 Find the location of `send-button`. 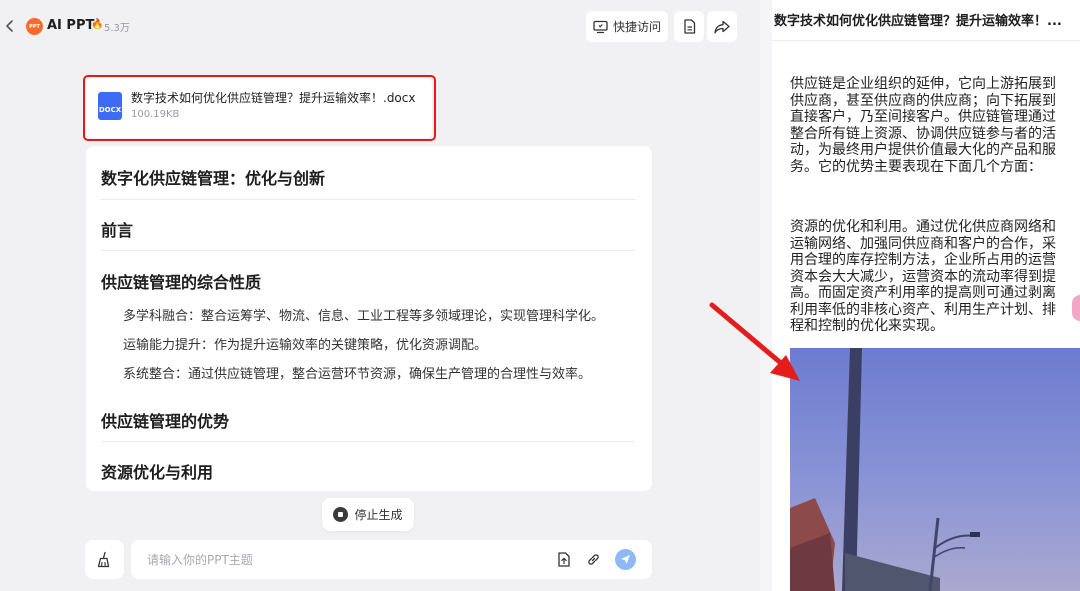

send-button is located at coordinates (625, 559).